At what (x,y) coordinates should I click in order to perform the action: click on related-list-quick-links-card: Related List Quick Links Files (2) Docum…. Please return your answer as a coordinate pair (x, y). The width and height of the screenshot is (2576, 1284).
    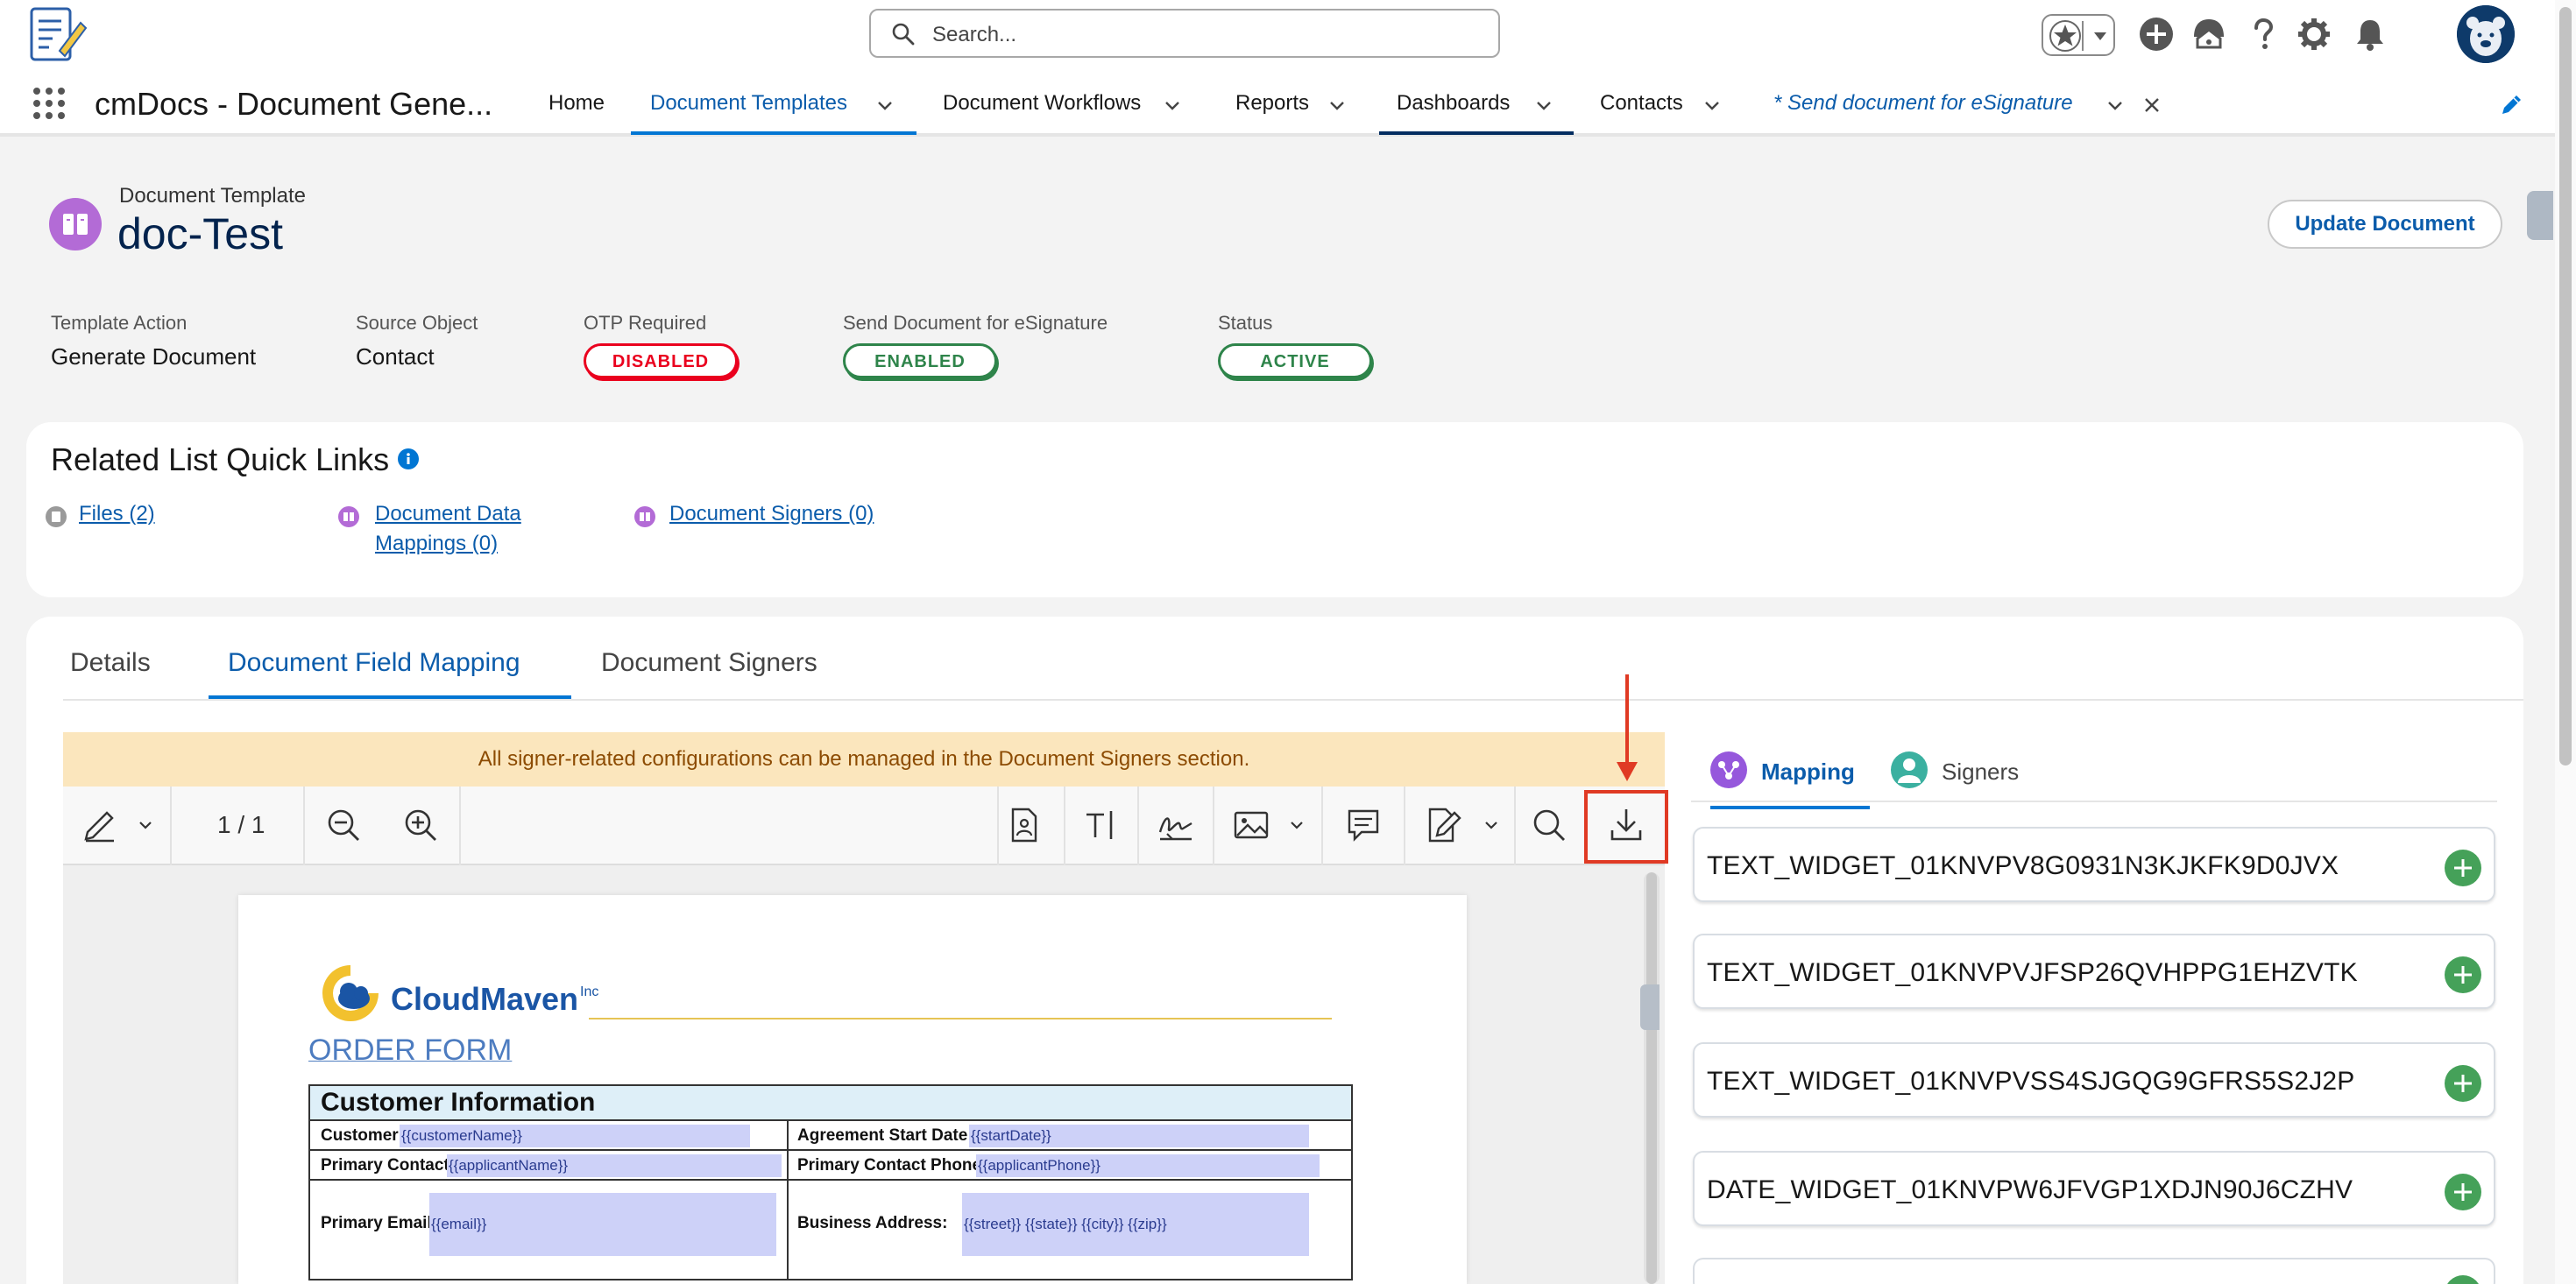
    Looking at the image, I should click on (1274, 509).